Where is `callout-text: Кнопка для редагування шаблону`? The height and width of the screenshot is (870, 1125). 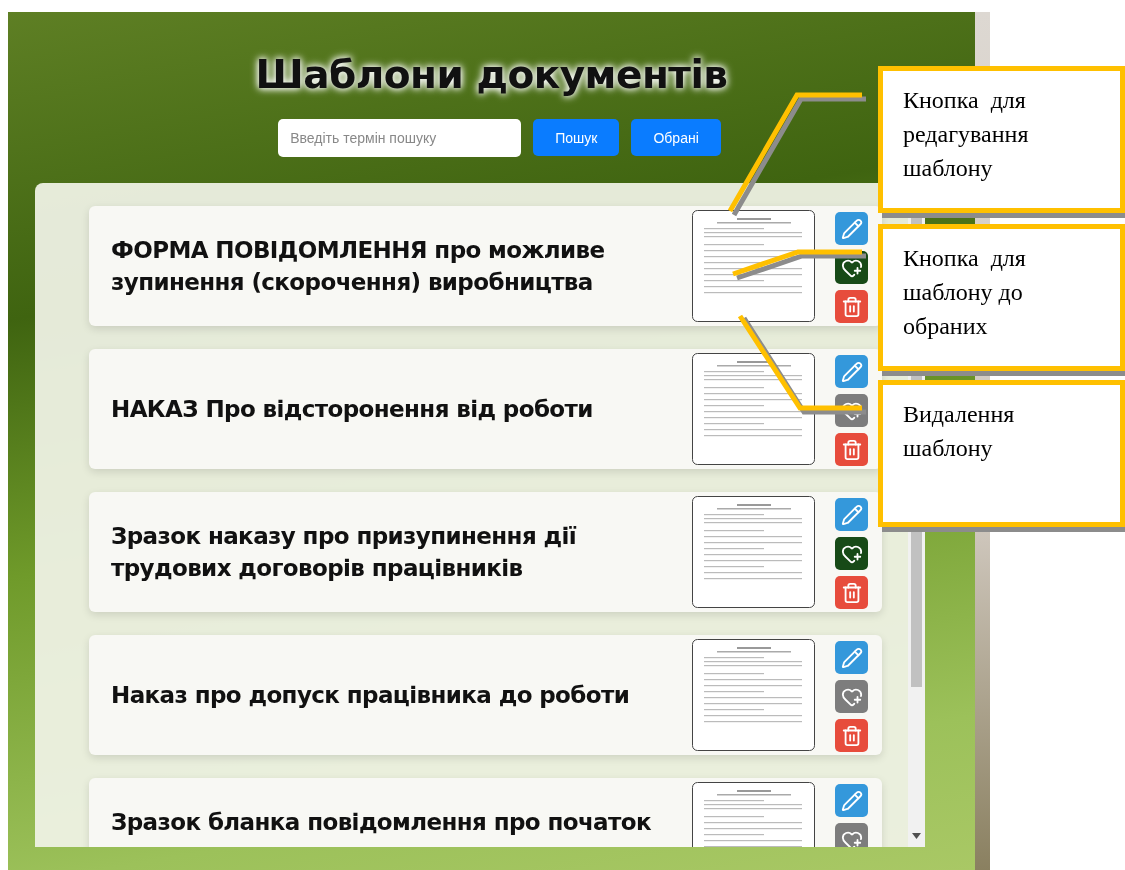
callout-text: Кнопка для редагування шаблону is located at coordinates (966, 134).